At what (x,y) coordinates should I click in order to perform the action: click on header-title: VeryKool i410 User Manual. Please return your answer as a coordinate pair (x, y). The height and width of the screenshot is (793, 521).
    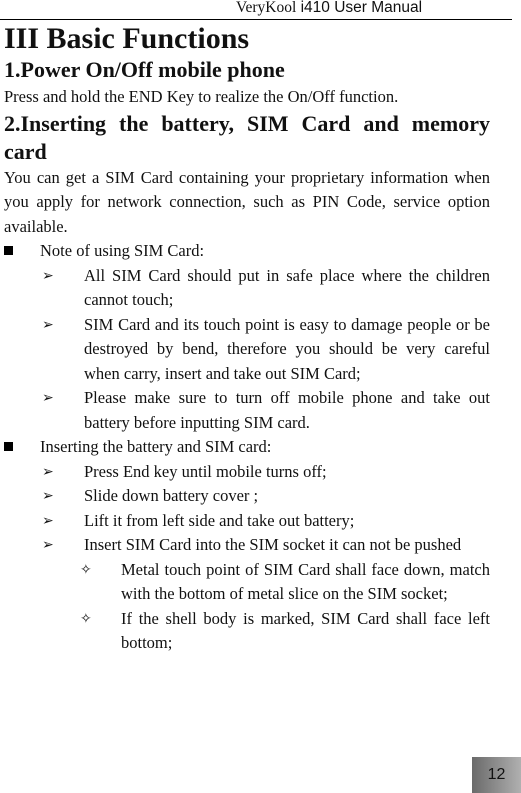
    Looking at the image, I should click on (329, 8).